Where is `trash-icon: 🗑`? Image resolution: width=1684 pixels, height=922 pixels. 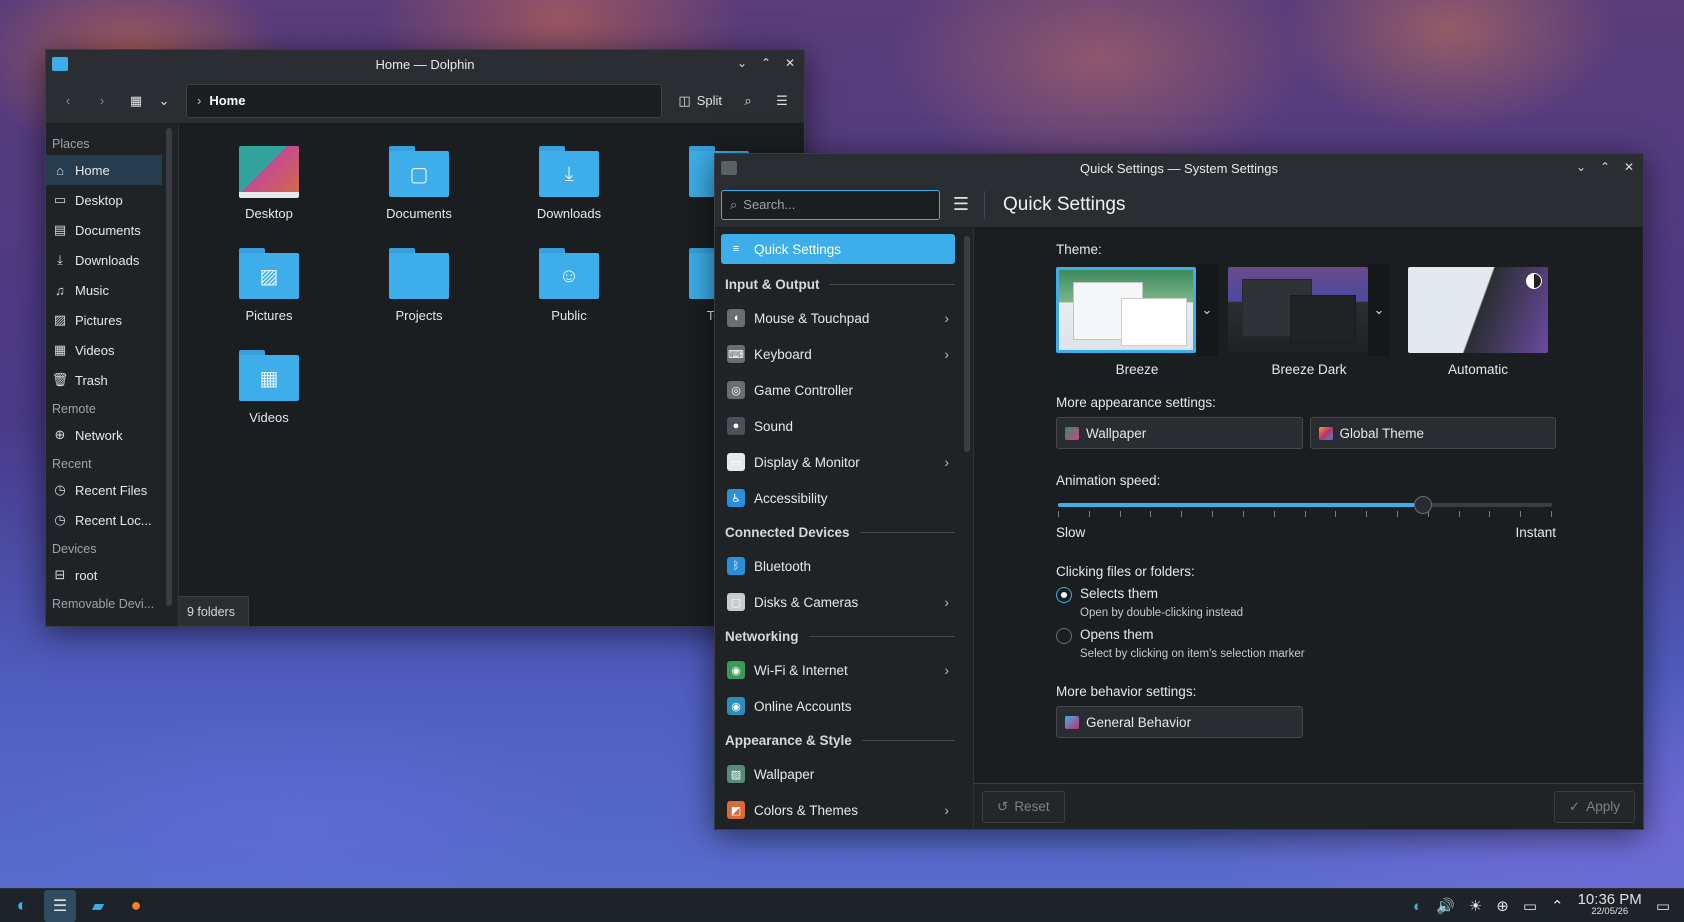
trash-icon: 🗑 is located at coordinates (60, 379).